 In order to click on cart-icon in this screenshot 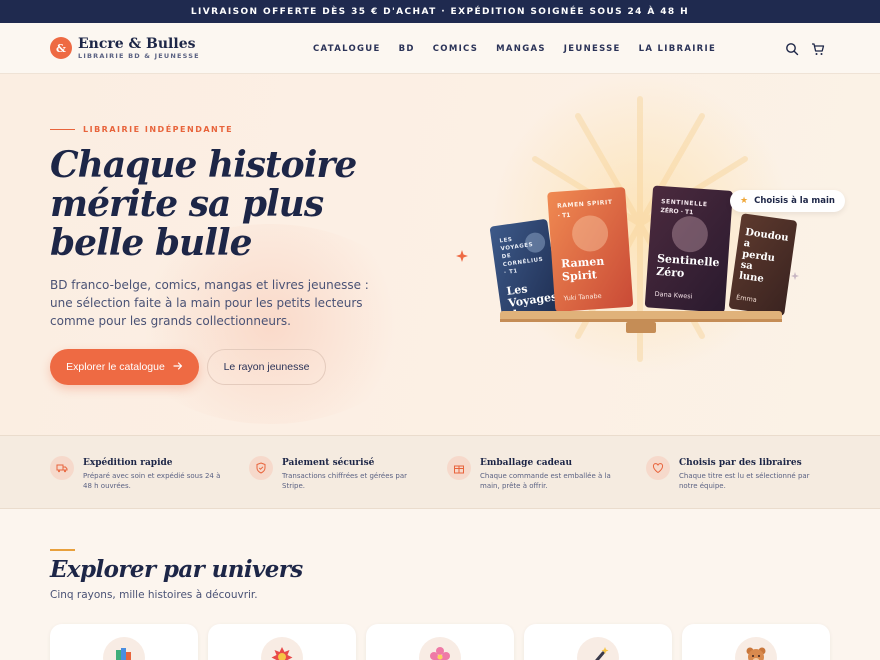, I will do `click(818, 48)`.